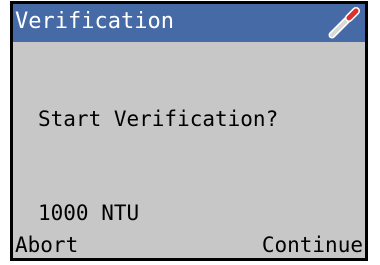 The width and height of the screenshot is (380, 265). What do you see at coordinates (46, 245) in the screenshot?
I see `abort-softkey: Abort` at bounding box center [46, 245].